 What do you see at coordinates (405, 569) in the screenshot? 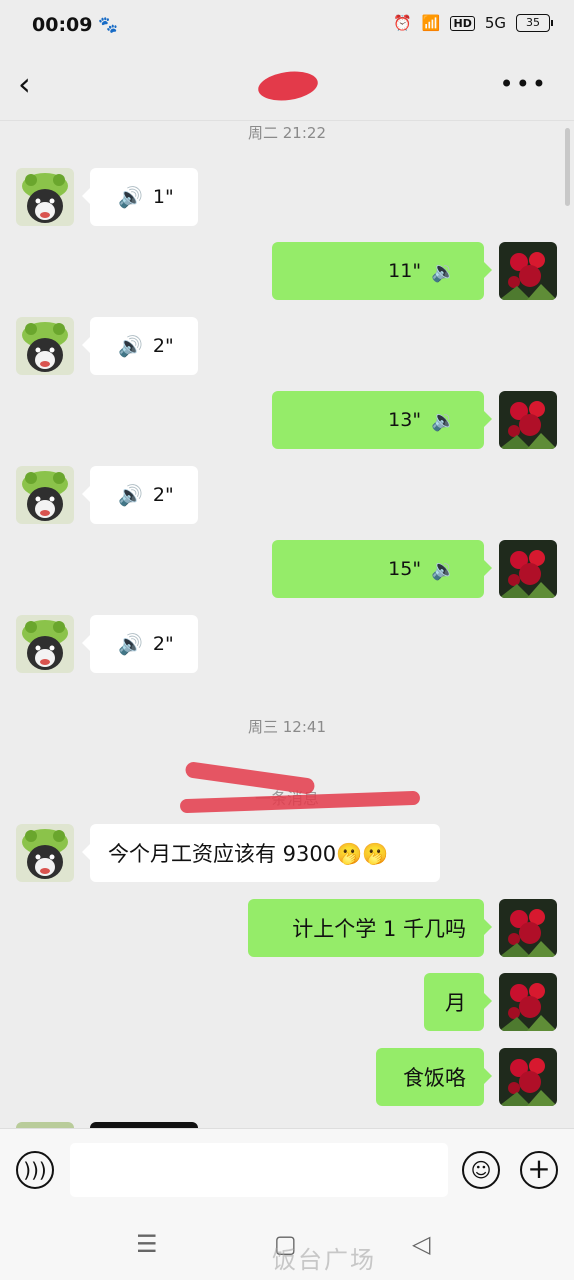
I see `voice-duration: 15"` at bounding box center [405, 569].